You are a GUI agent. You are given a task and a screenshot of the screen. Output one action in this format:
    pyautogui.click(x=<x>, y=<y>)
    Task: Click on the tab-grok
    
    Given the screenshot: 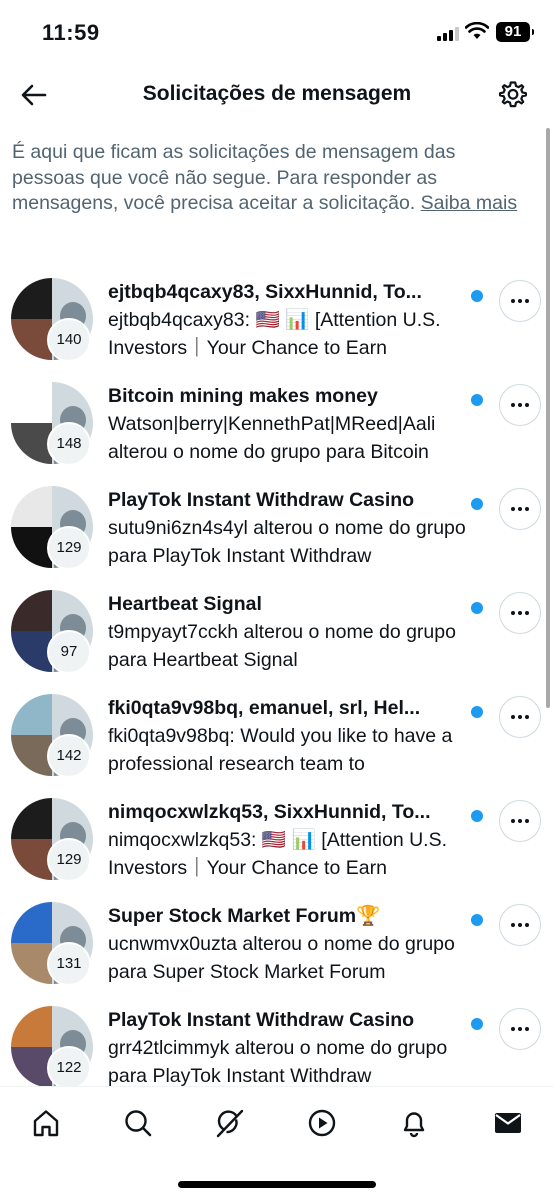 What is the action you would take?
    pyautogui.click(x=230, y=1123)
    